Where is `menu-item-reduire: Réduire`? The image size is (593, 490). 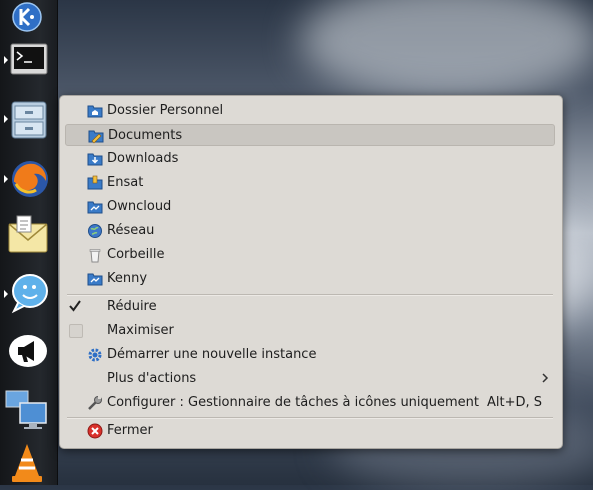 menu-item-reduire: Réduire is located at coordinates (310, 307).